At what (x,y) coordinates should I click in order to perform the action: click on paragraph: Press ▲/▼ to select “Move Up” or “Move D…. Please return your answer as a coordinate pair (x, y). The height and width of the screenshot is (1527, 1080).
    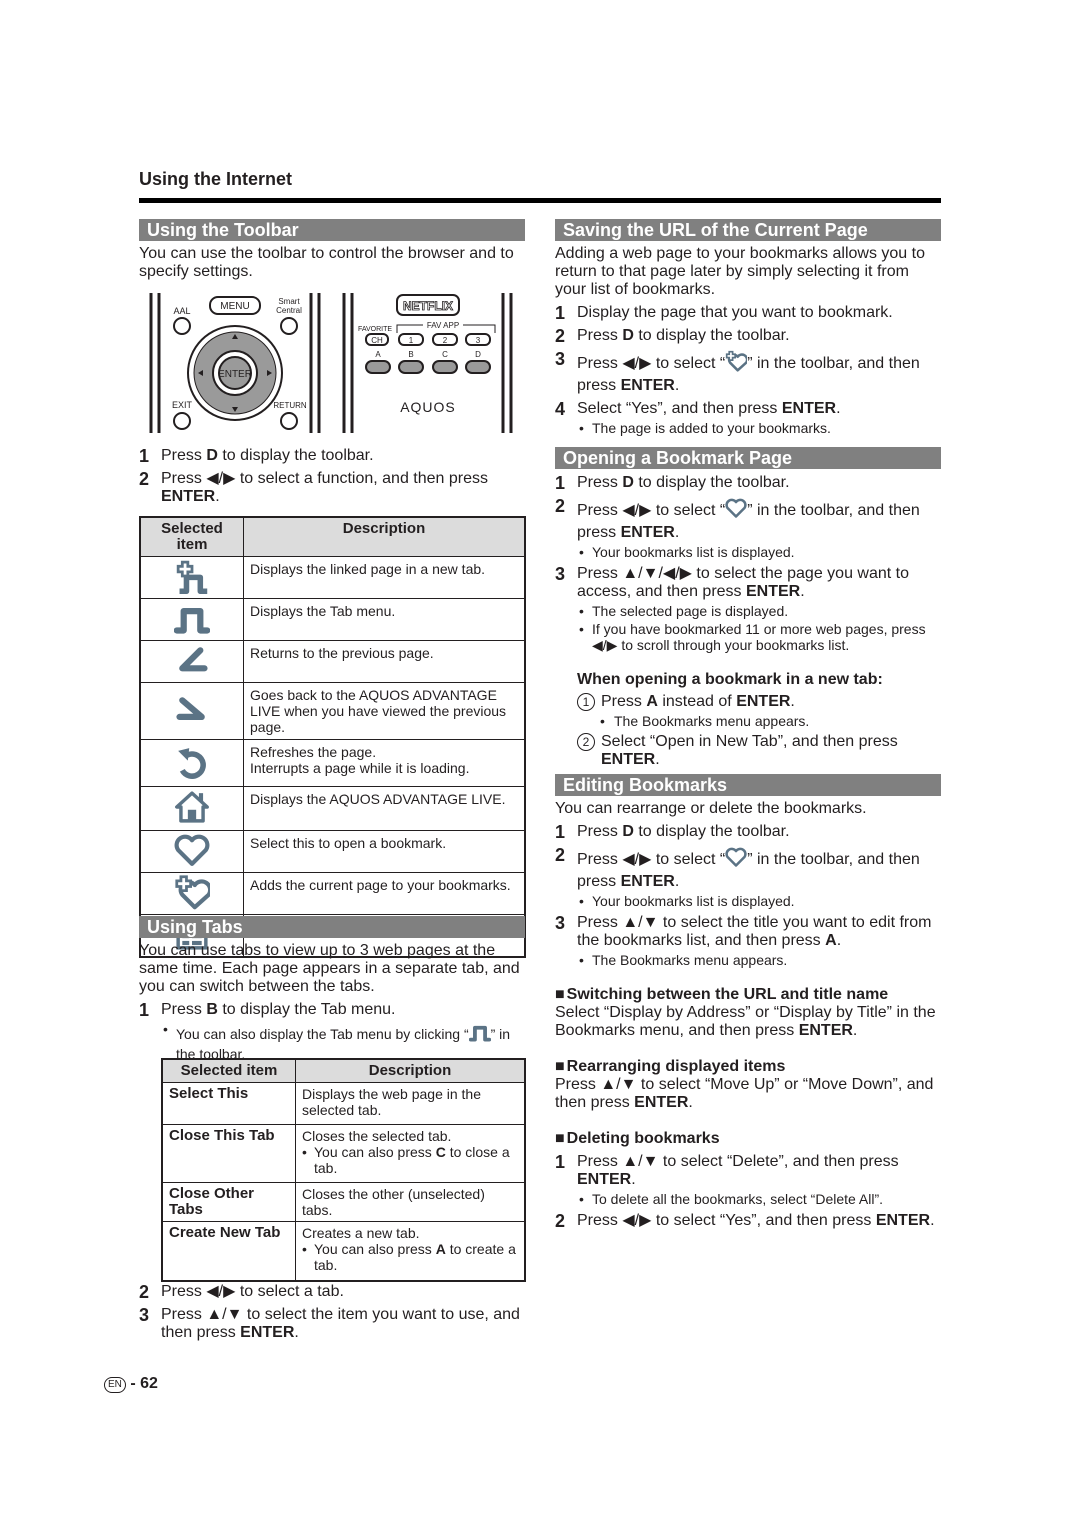
    Looking at the image, I should click on (748, 1094).